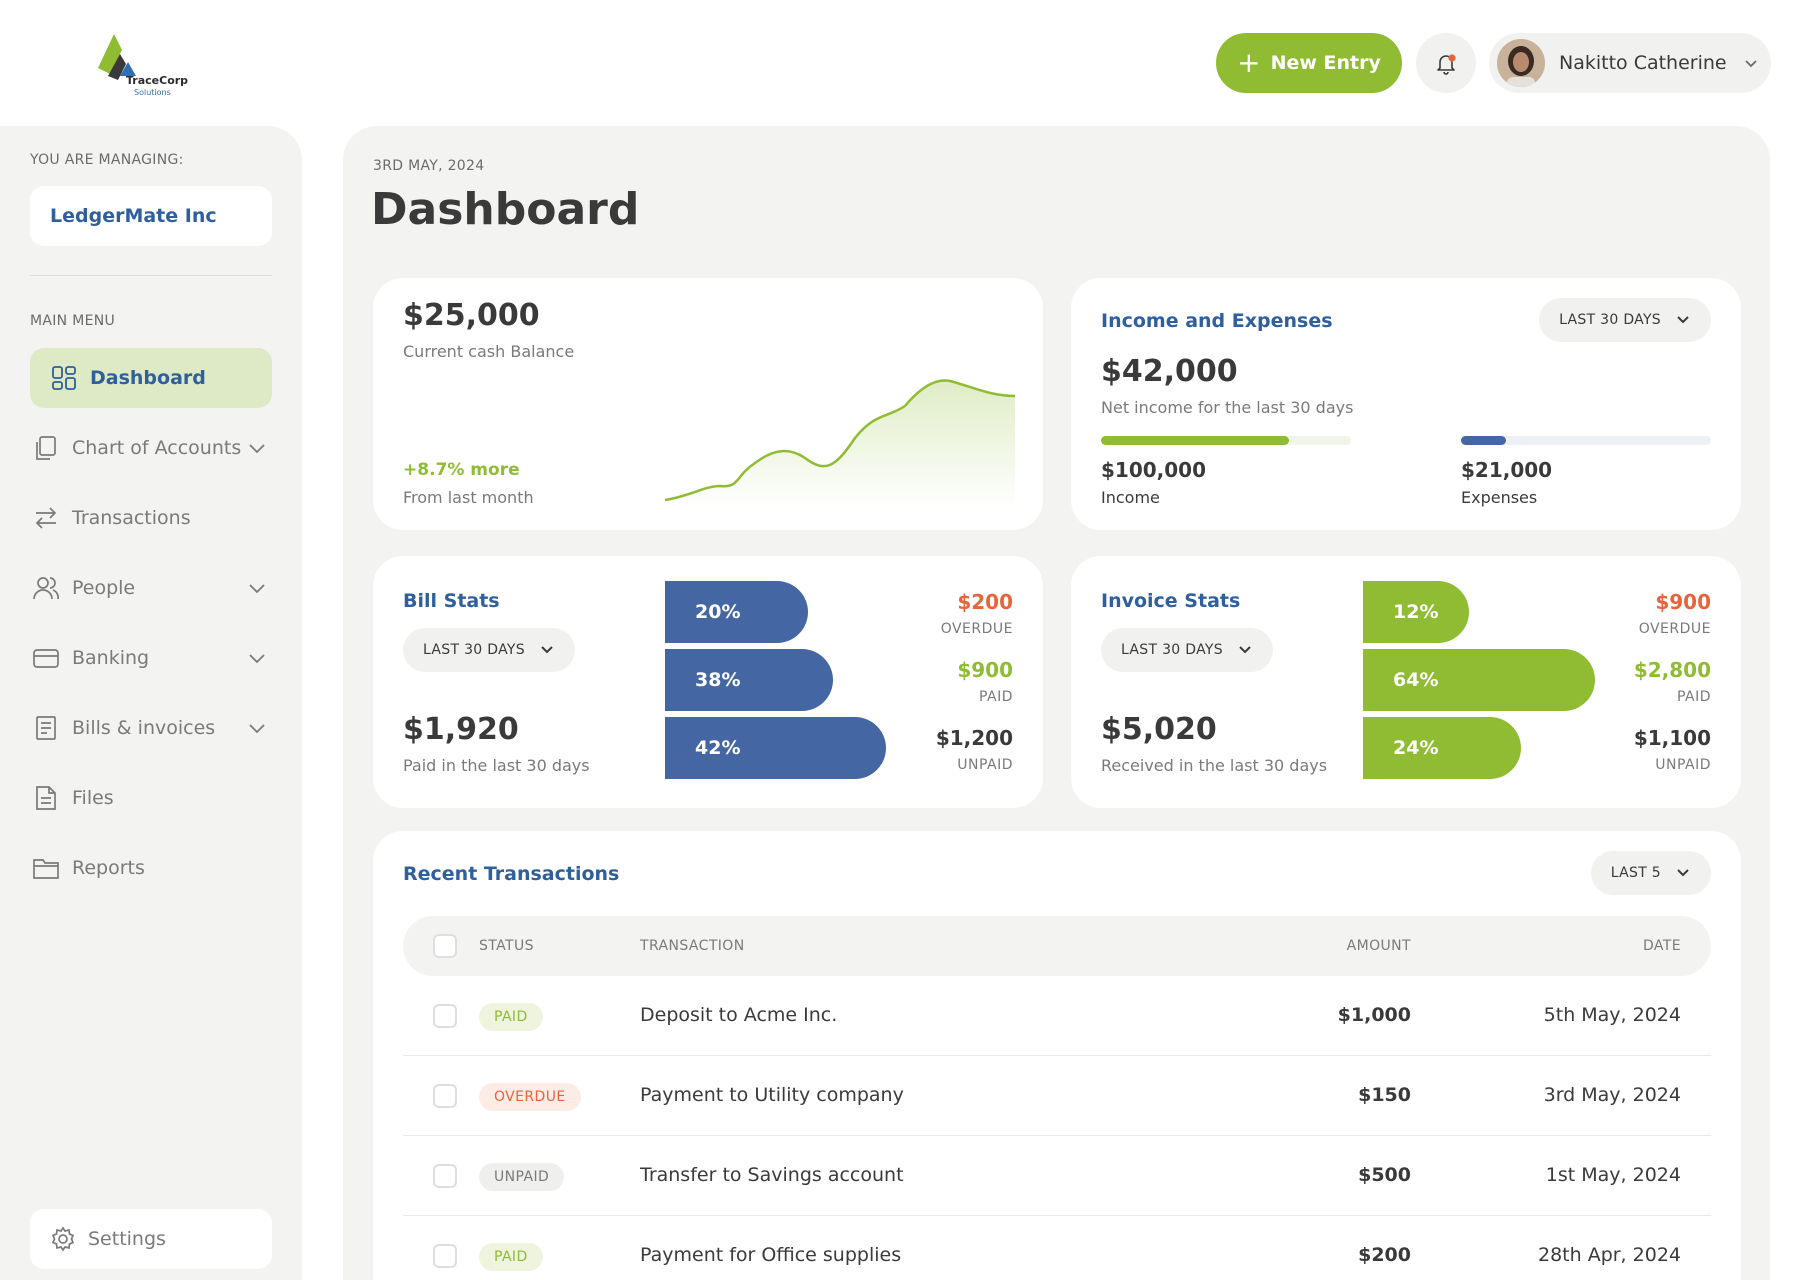 The image size is (1800, 1280). I want to click on sidebar-item-people: People, so click(151, 588).